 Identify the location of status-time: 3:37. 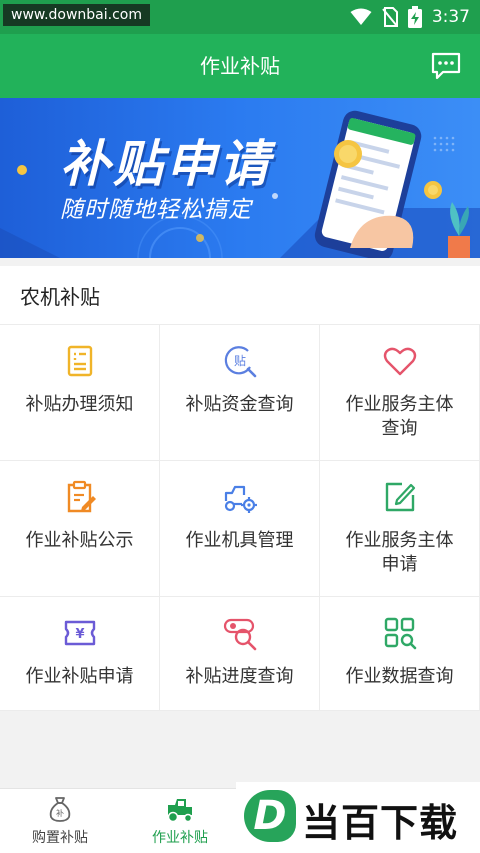
(450, 17).